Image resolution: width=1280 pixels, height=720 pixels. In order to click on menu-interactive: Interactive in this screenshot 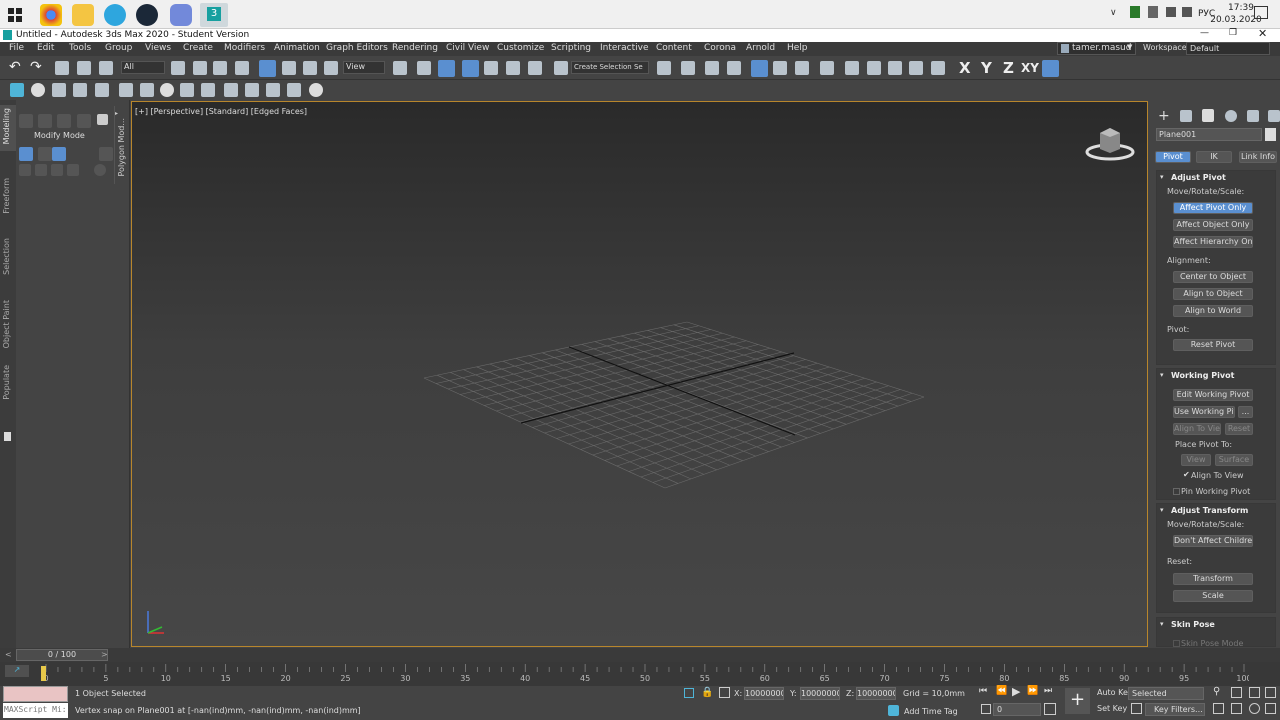, I will do `click(624, 48)`.